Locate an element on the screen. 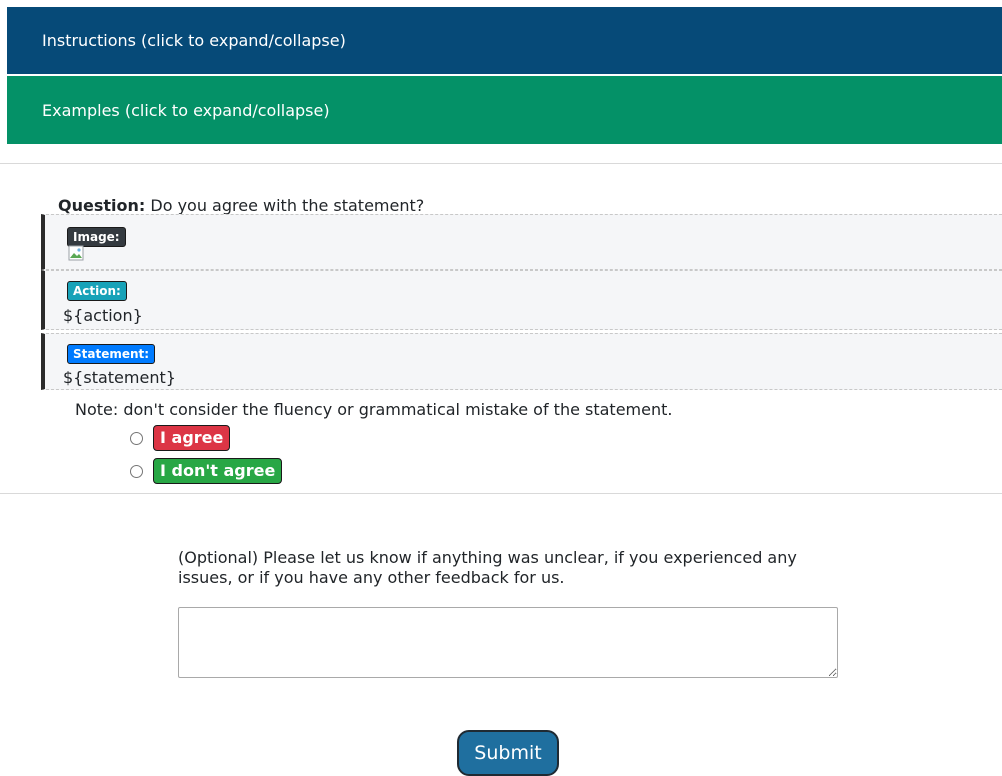 The image size is (1002, 776). question-prefix: Question: is located at coordinates (102, 205).